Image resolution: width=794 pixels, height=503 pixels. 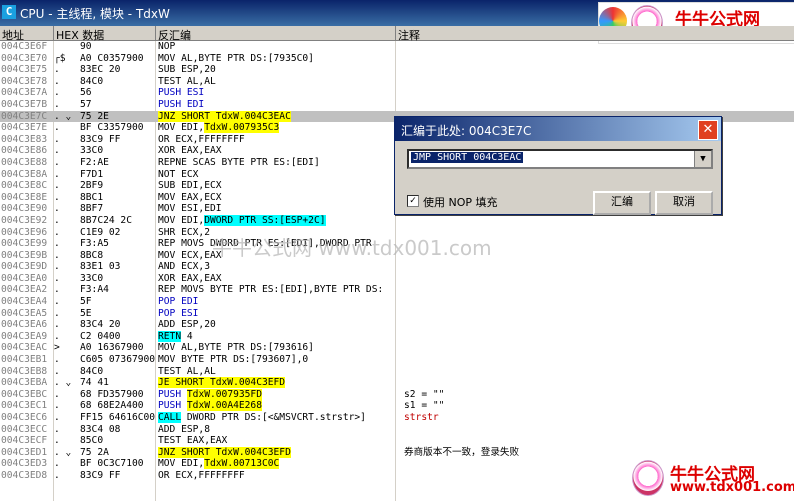 I want to click on address-cell: 004C3E7B, so click(x=24, y=104).